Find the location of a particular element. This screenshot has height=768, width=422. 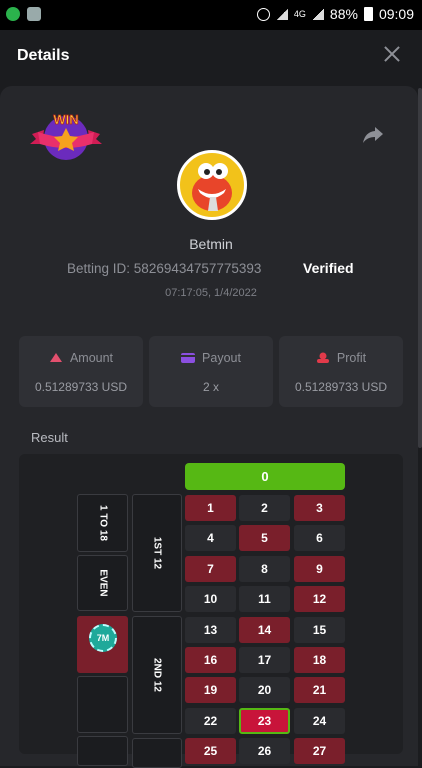

zero-cell: 0 is located at coordinates (265, 476).